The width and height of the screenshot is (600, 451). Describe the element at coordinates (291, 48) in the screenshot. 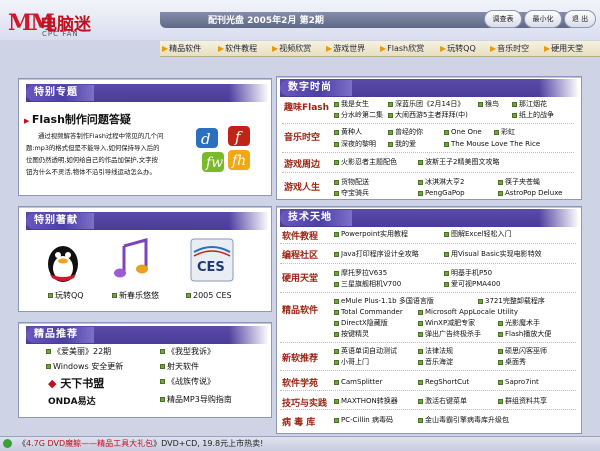

I see `nav-item-video: ▶视频欣赏` at that location.